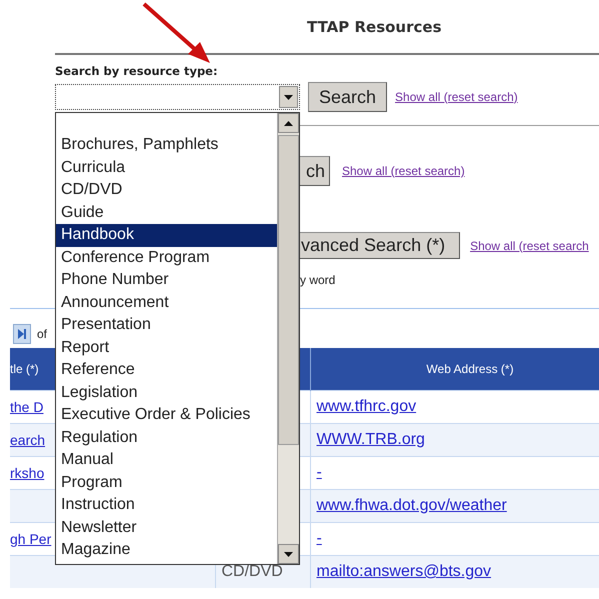 Image resolution: width=599 pixels, height=599 pixels. I want to click on dropdown-option: Manual, so click(166, 460).